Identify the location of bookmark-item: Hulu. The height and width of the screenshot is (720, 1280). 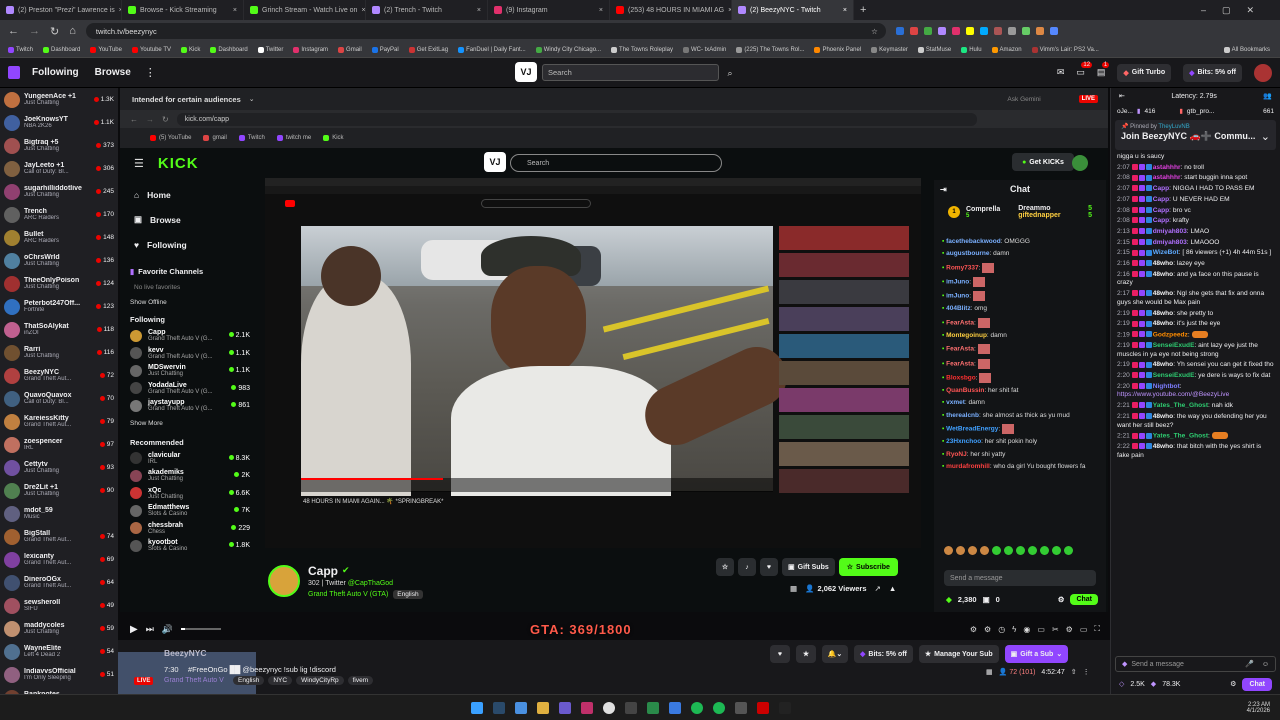
(971, 49).